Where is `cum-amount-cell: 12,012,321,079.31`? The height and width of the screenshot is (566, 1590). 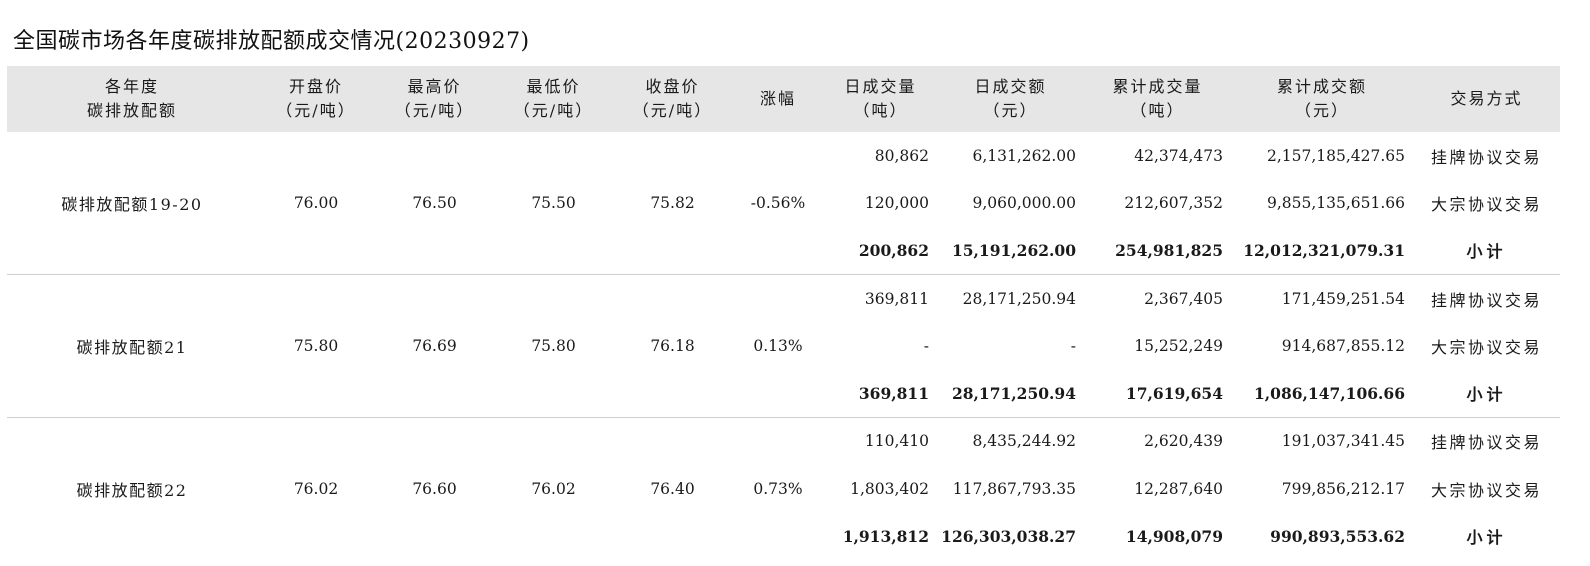 cum-amount-cell: 12,012,321,079.31 is located at coordinates (1322, 250).